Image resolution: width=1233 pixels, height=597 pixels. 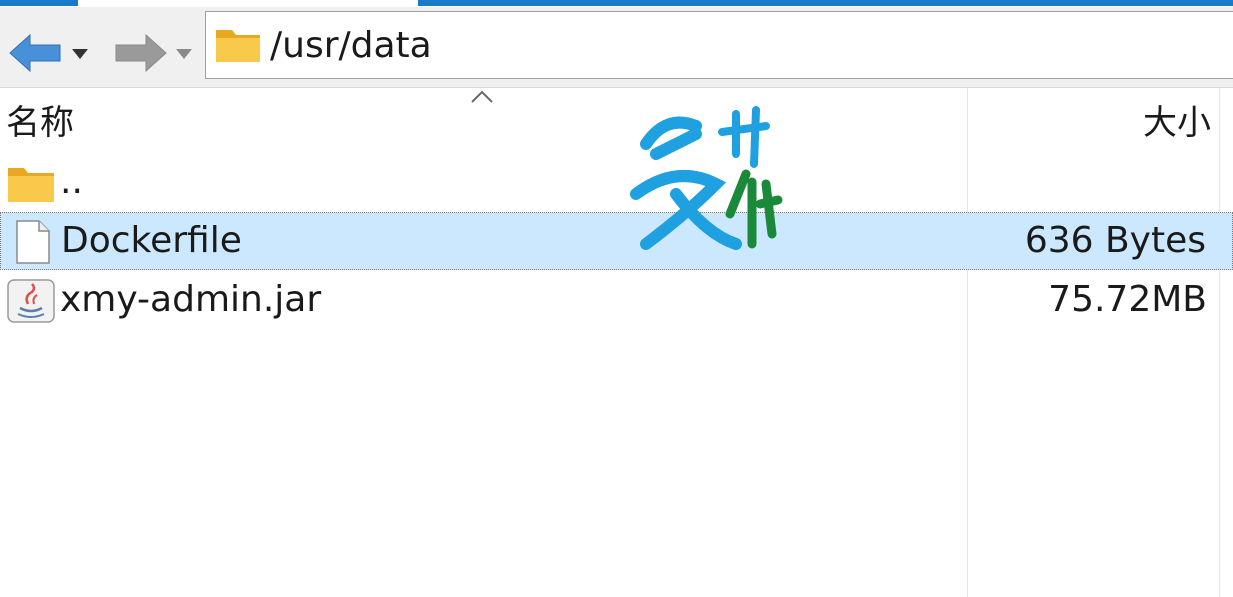 What do you see at coordinates (80, 53) in the screenshot?
I see `back-dropdown-chevron-icon` at bounding box center [80, 53].